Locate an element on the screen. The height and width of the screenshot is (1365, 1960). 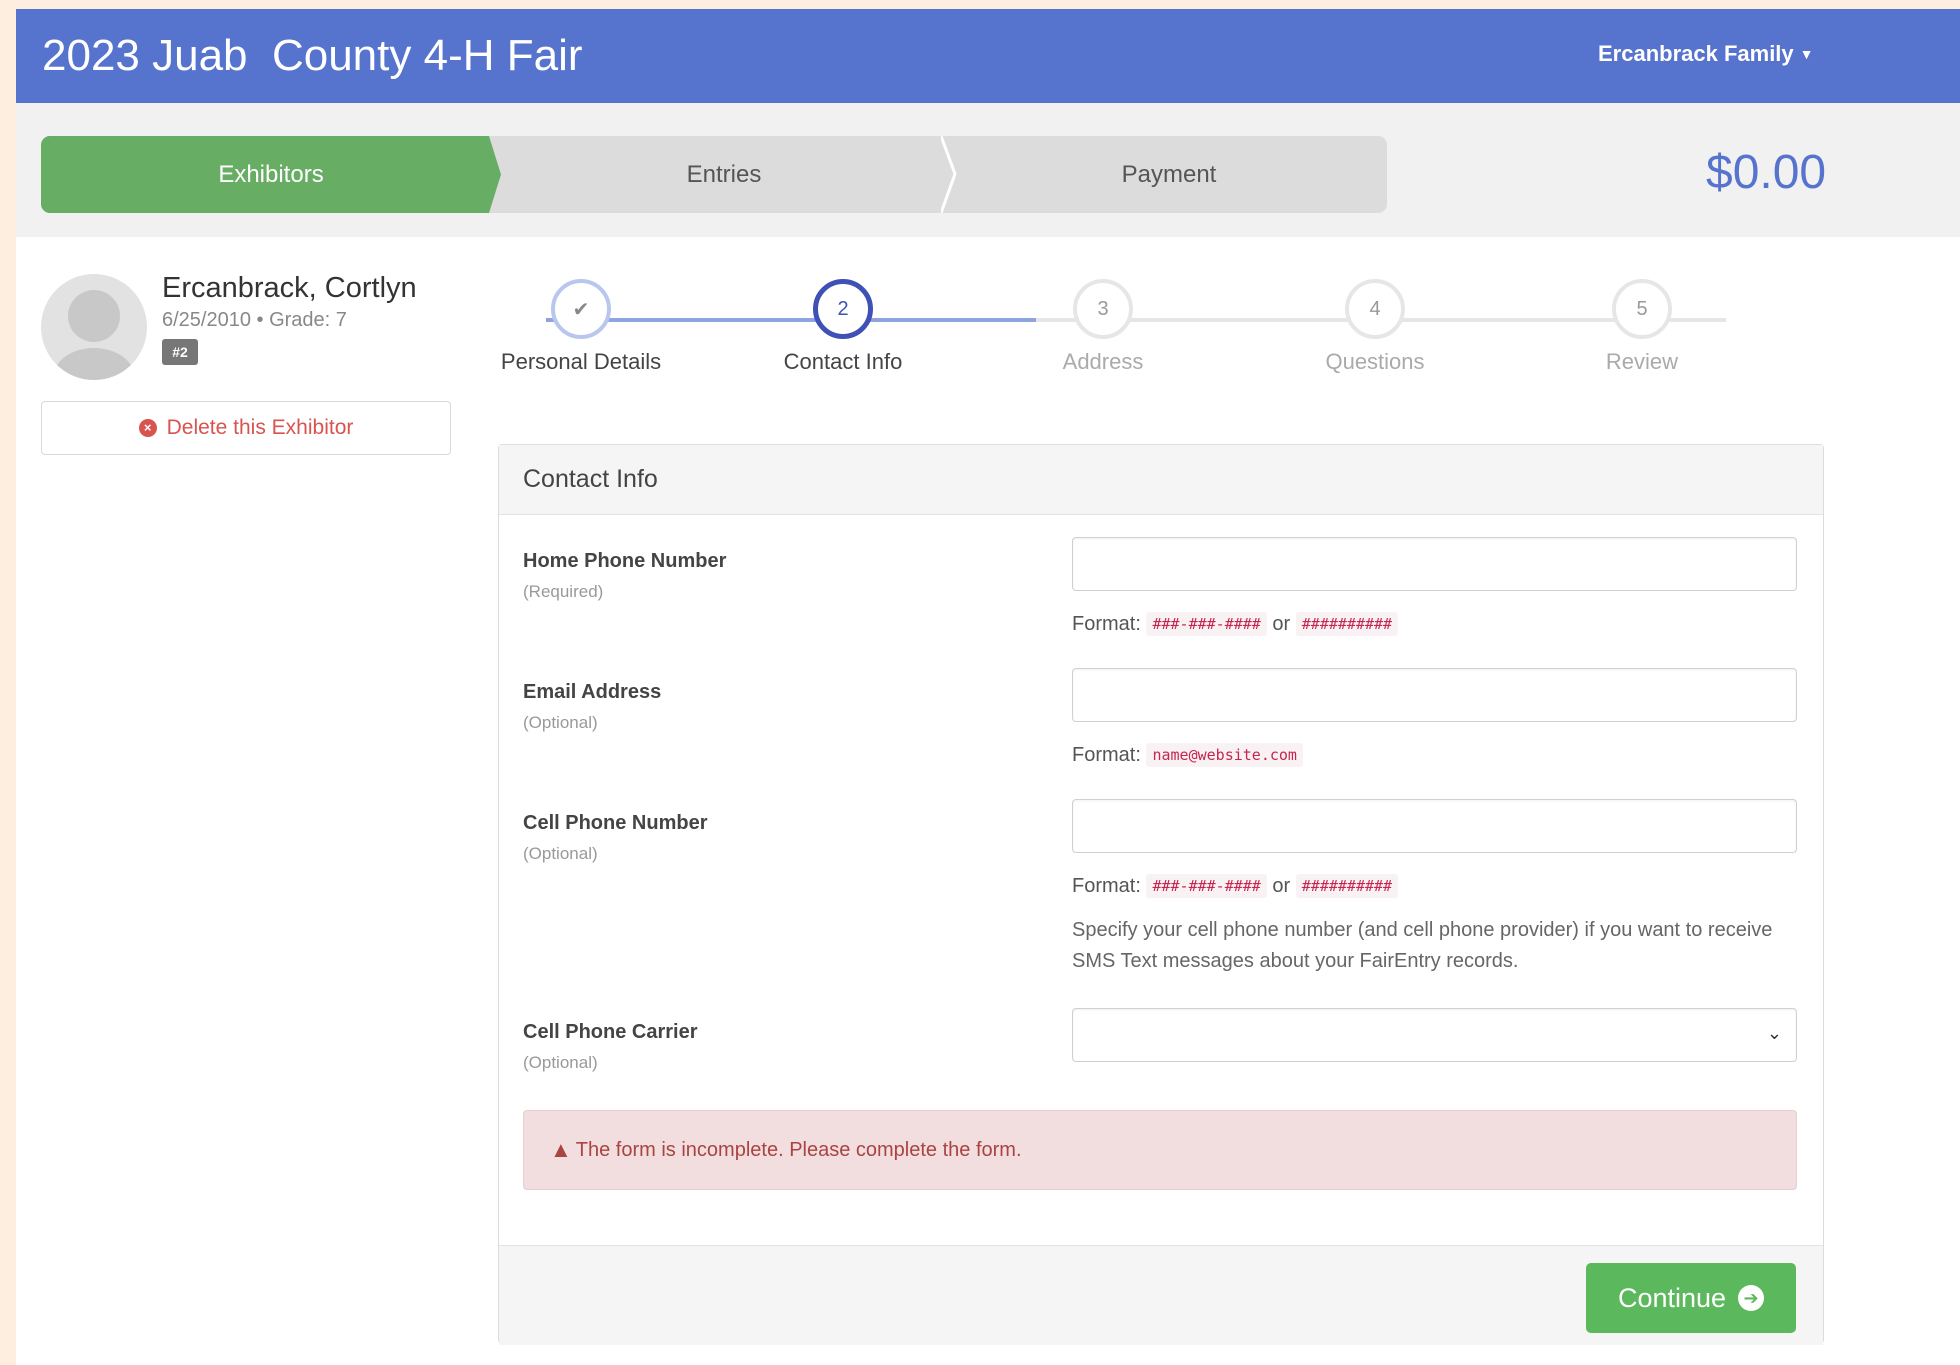
cart-total: $0.00 is located at coordinates (1766, 172).